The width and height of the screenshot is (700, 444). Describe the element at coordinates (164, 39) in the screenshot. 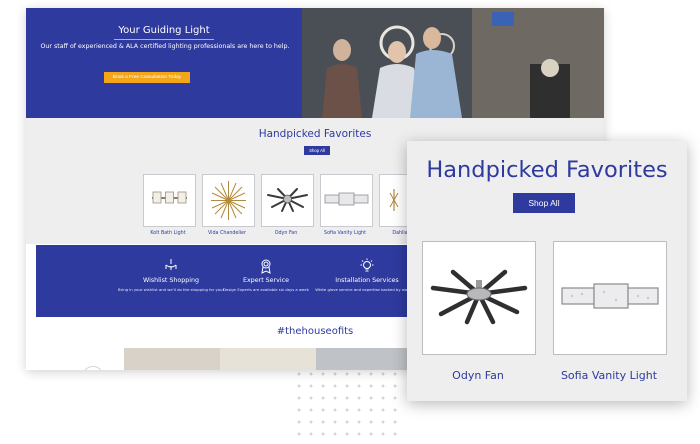

I see `hero-divider` at that location.